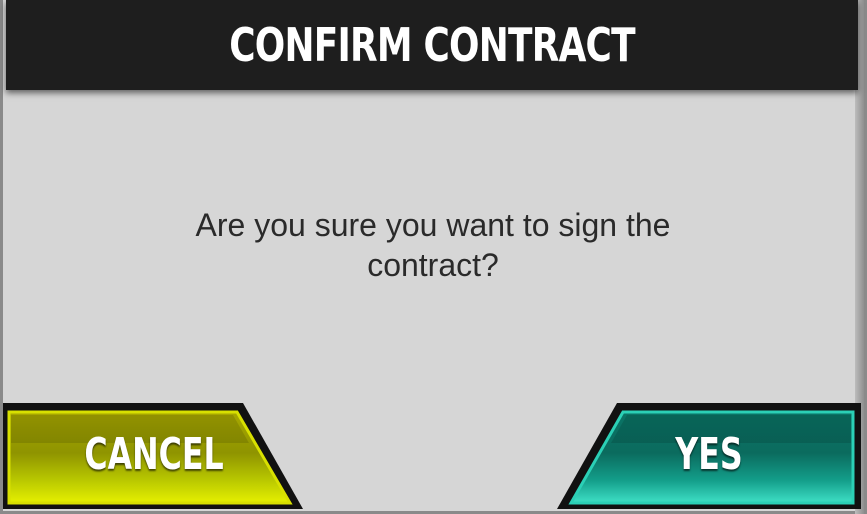 The width and height of the screenshot is (867, 514). I want to click on yes-button: YES, so click(709, 456).